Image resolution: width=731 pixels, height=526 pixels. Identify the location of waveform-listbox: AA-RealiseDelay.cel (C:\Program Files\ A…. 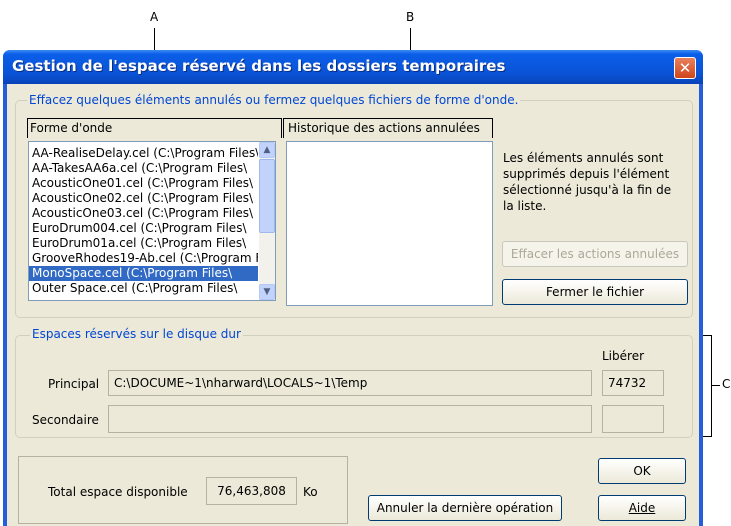
(152, 221).